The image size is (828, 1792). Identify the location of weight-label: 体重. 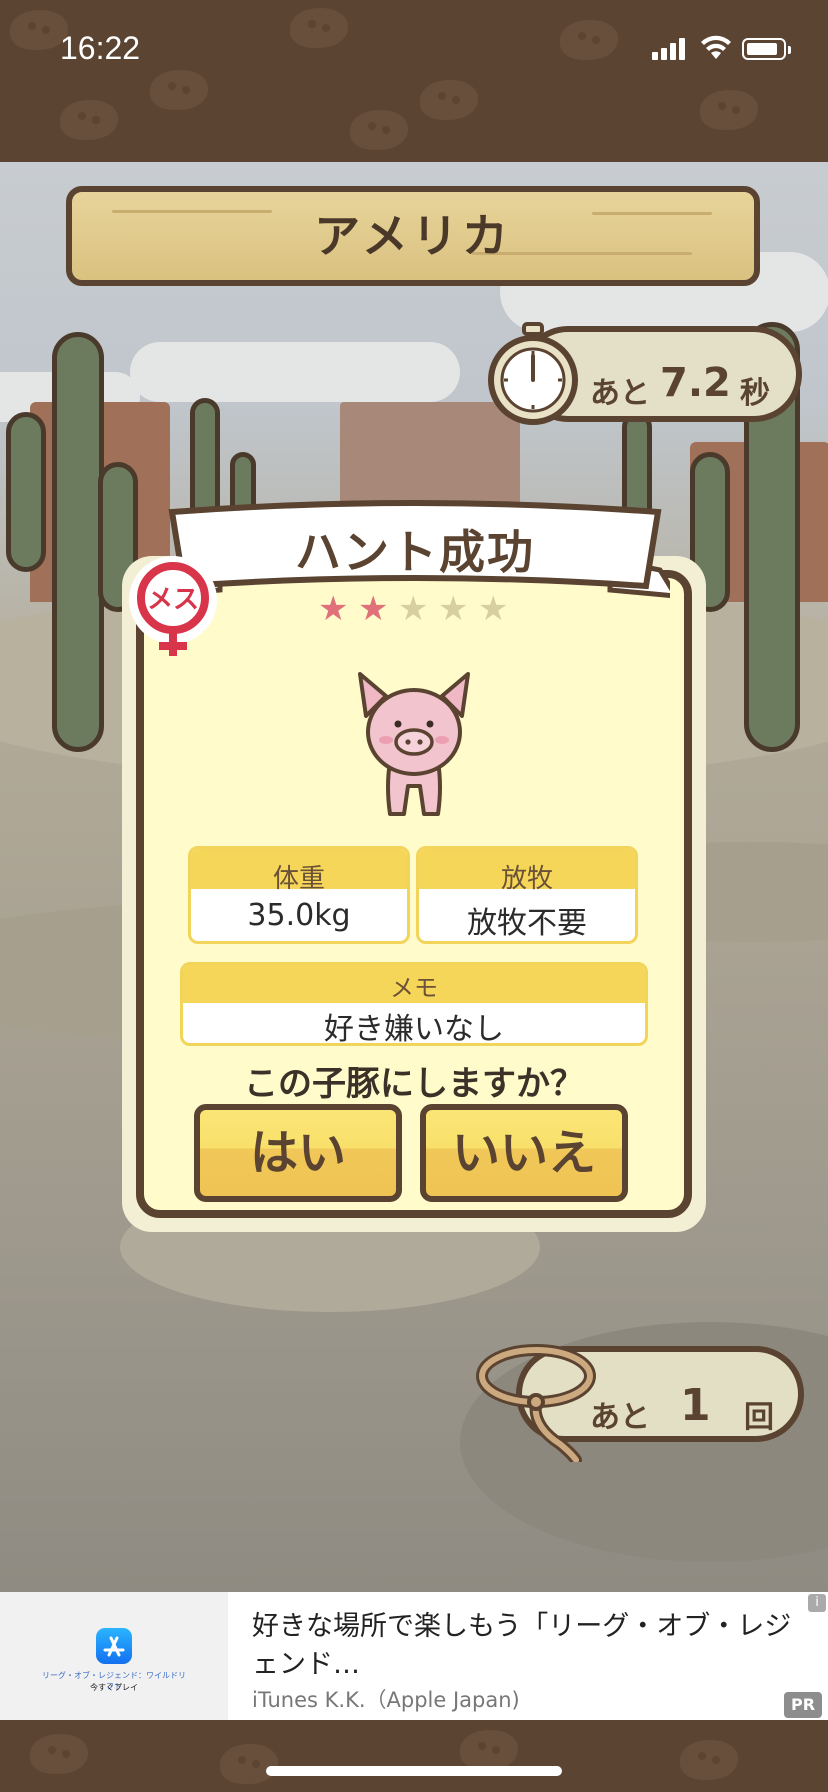
(298, 879).